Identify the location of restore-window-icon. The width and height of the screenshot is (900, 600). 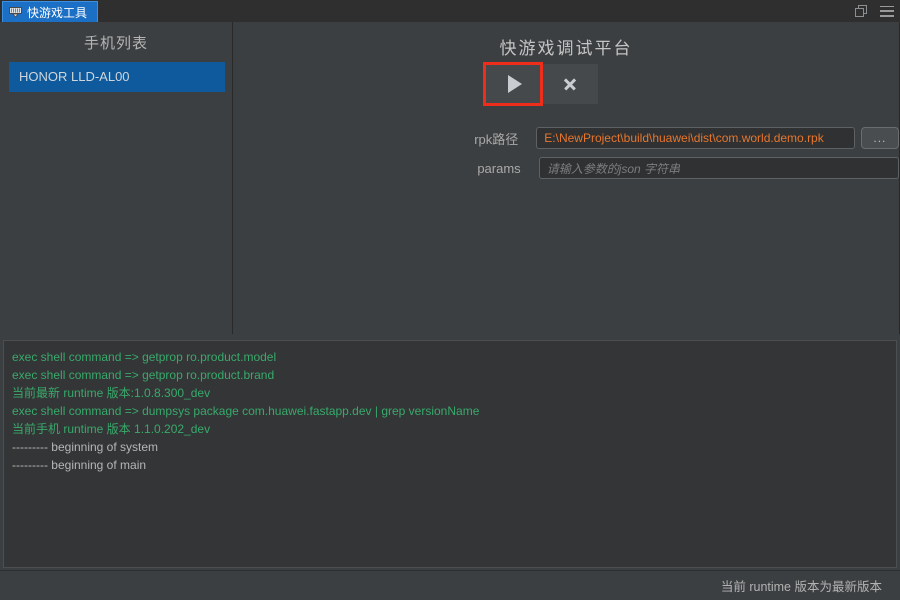
(861, 11).